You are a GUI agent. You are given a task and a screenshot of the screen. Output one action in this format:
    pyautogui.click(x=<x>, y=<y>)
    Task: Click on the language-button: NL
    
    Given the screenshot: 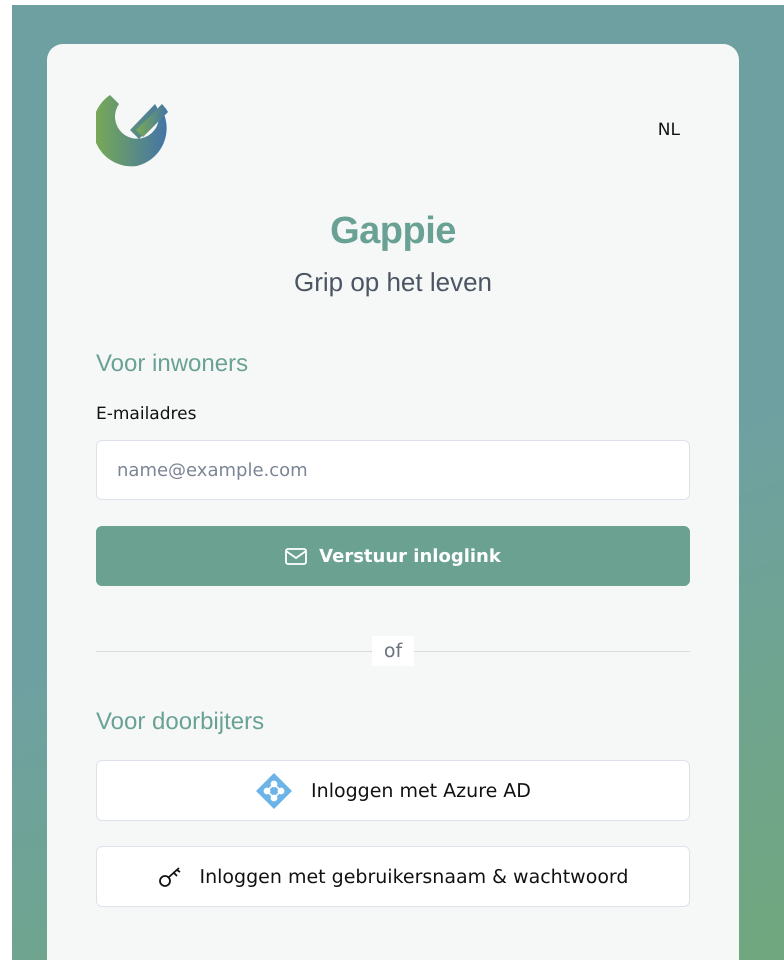 What is the action you would take?
    pyautogui.click(x=674, y=130)
    